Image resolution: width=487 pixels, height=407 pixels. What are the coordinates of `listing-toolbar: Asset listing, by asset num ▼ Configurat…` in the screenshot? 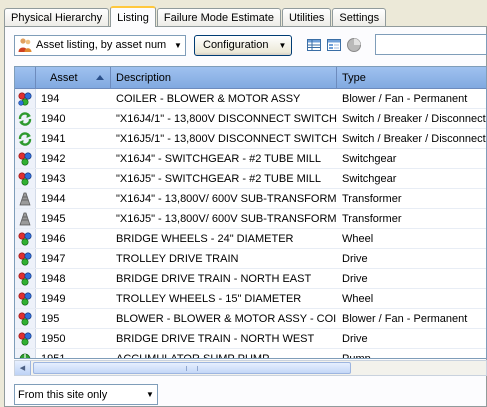 It's located at (189, 45).